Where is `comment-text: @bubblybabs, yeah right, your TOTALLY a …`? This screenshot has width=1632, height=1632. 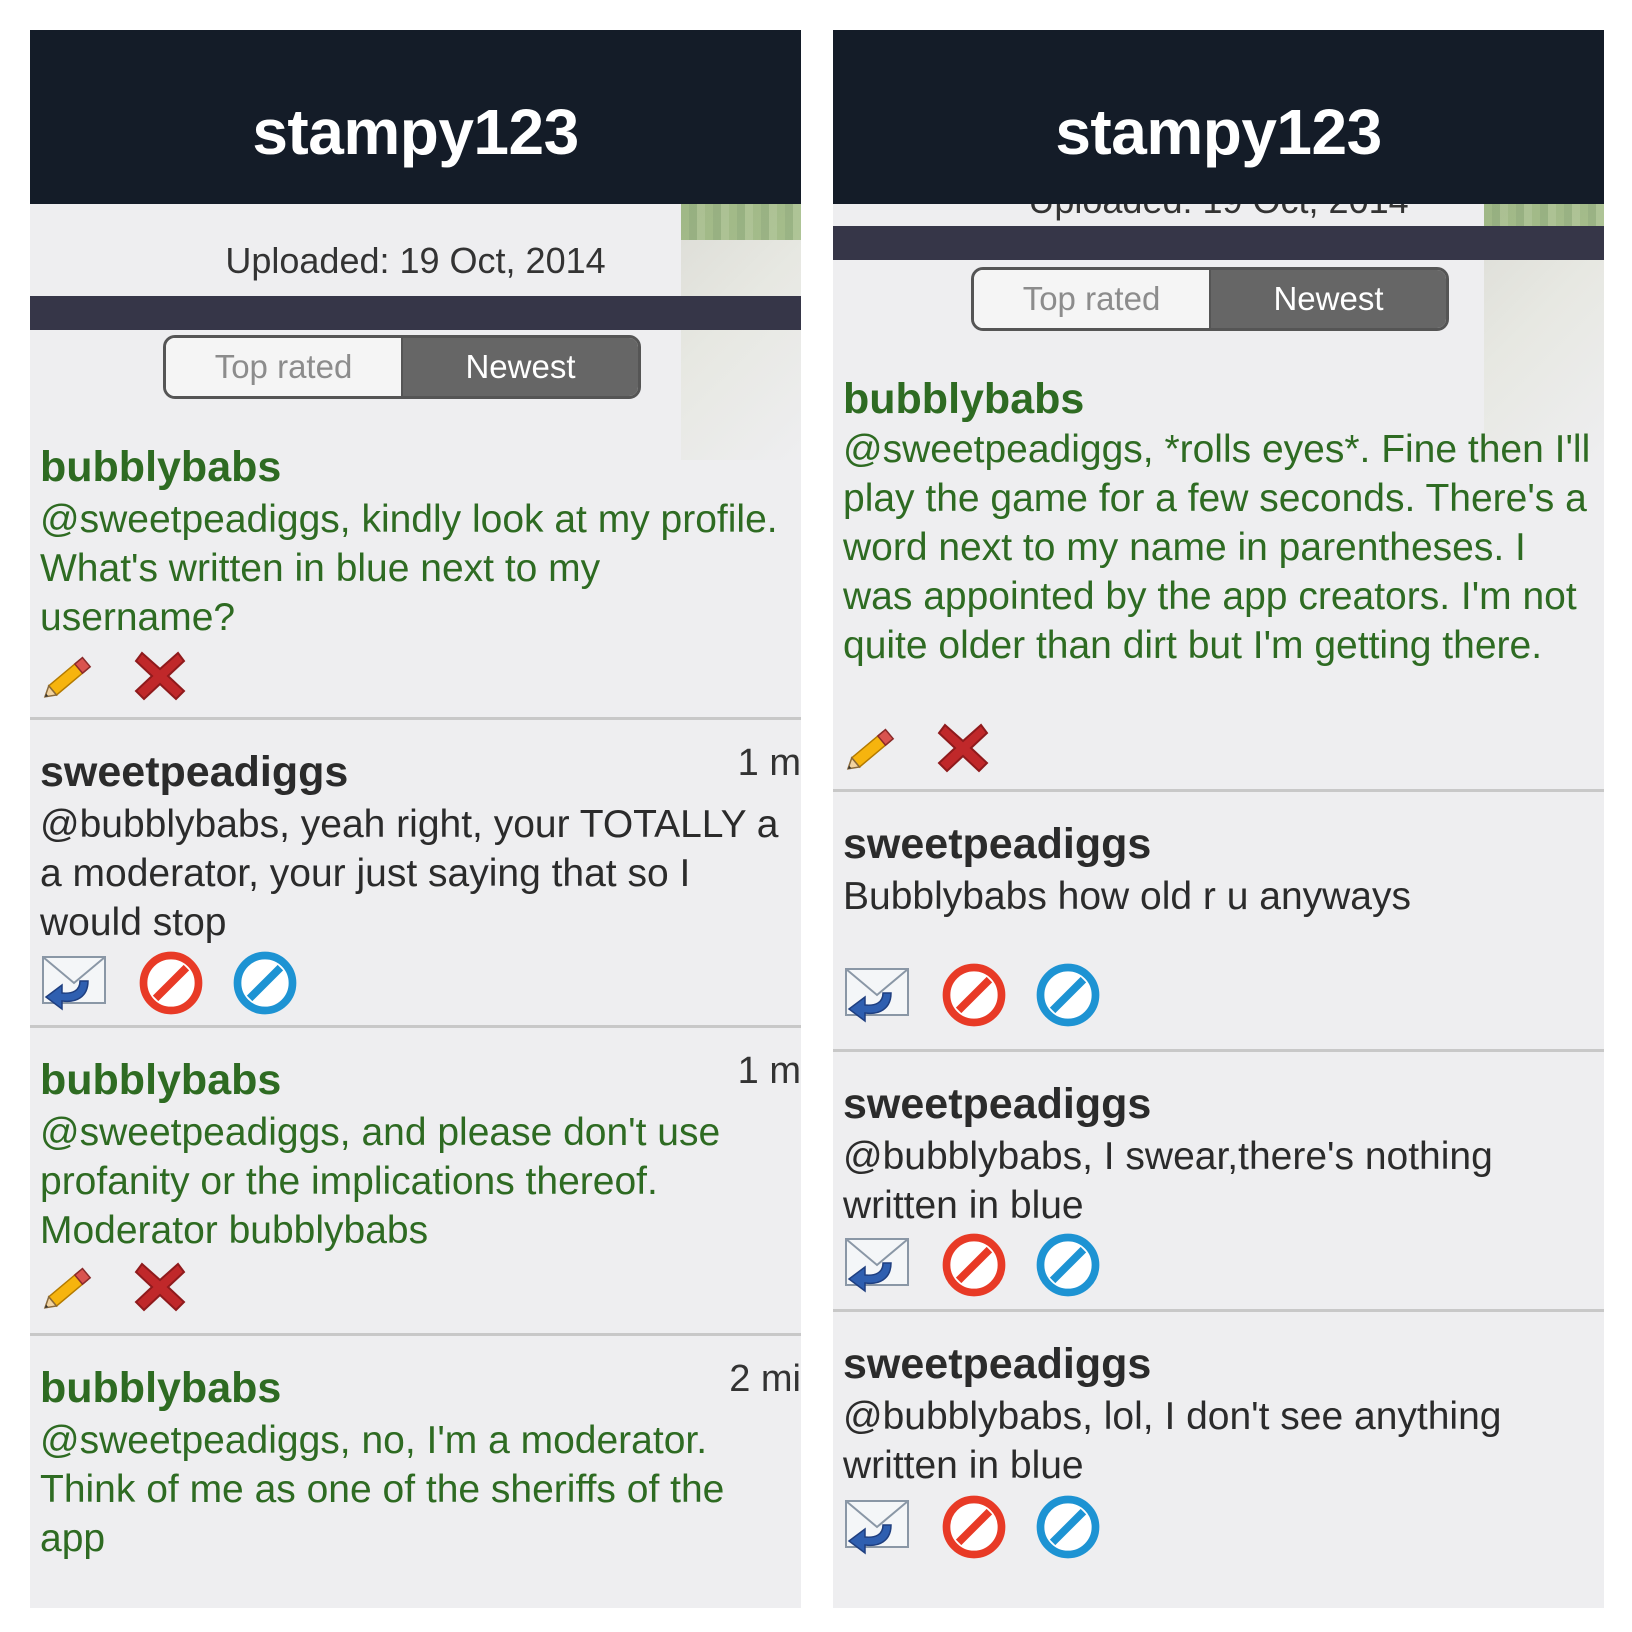 comment-text: @bubblybabs, yeah right, your TOTALLY a … is located at coordinates (409, 873).